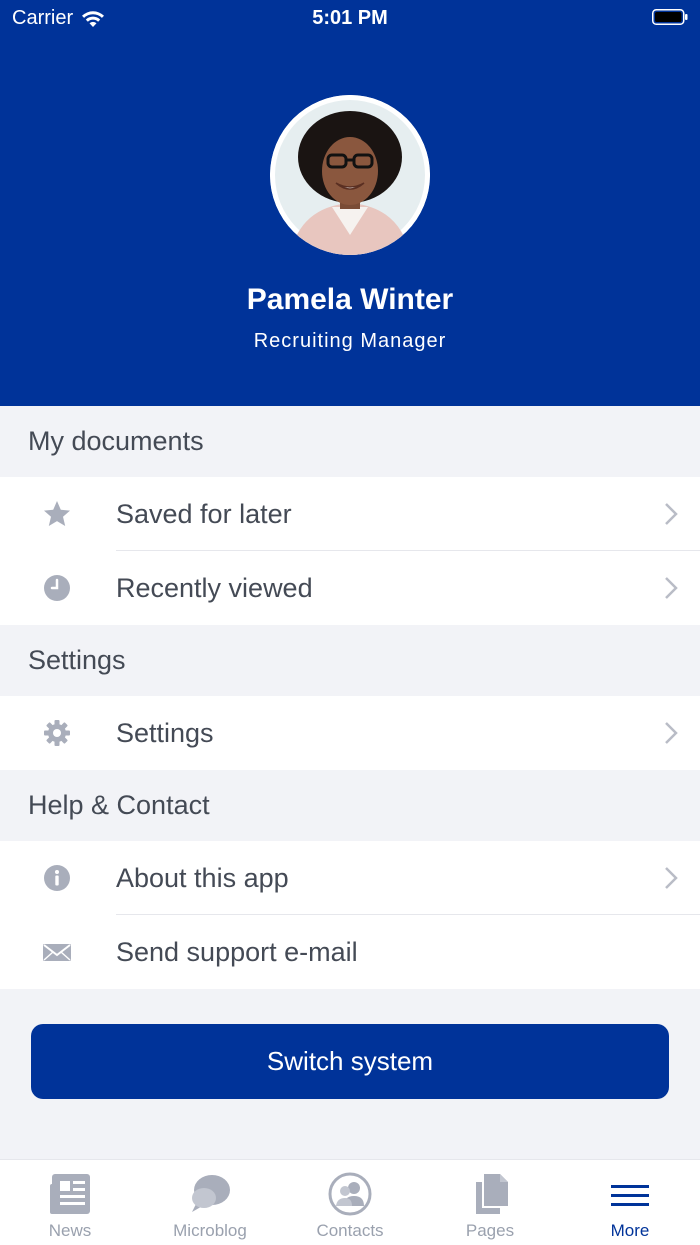 The width and height of the screenshot is (700, 1245). Describe the element at coordinates (350, 588) in the screenshot. I see `row-recently-viewed: Recently viewed` at that location.